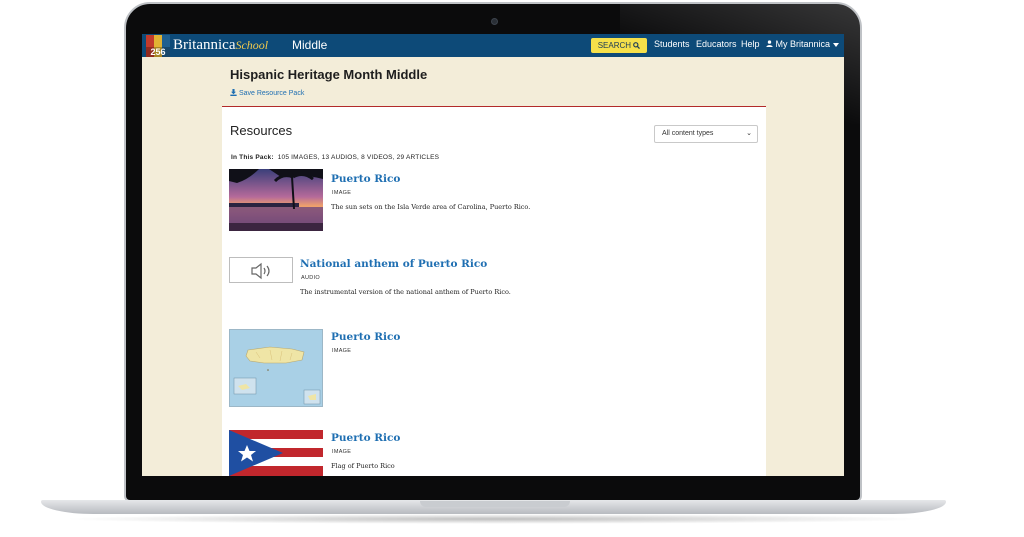 Image resolution: width=1024 pixels, height=537 pixels. I want to click on download-icon, so click(233, 92).